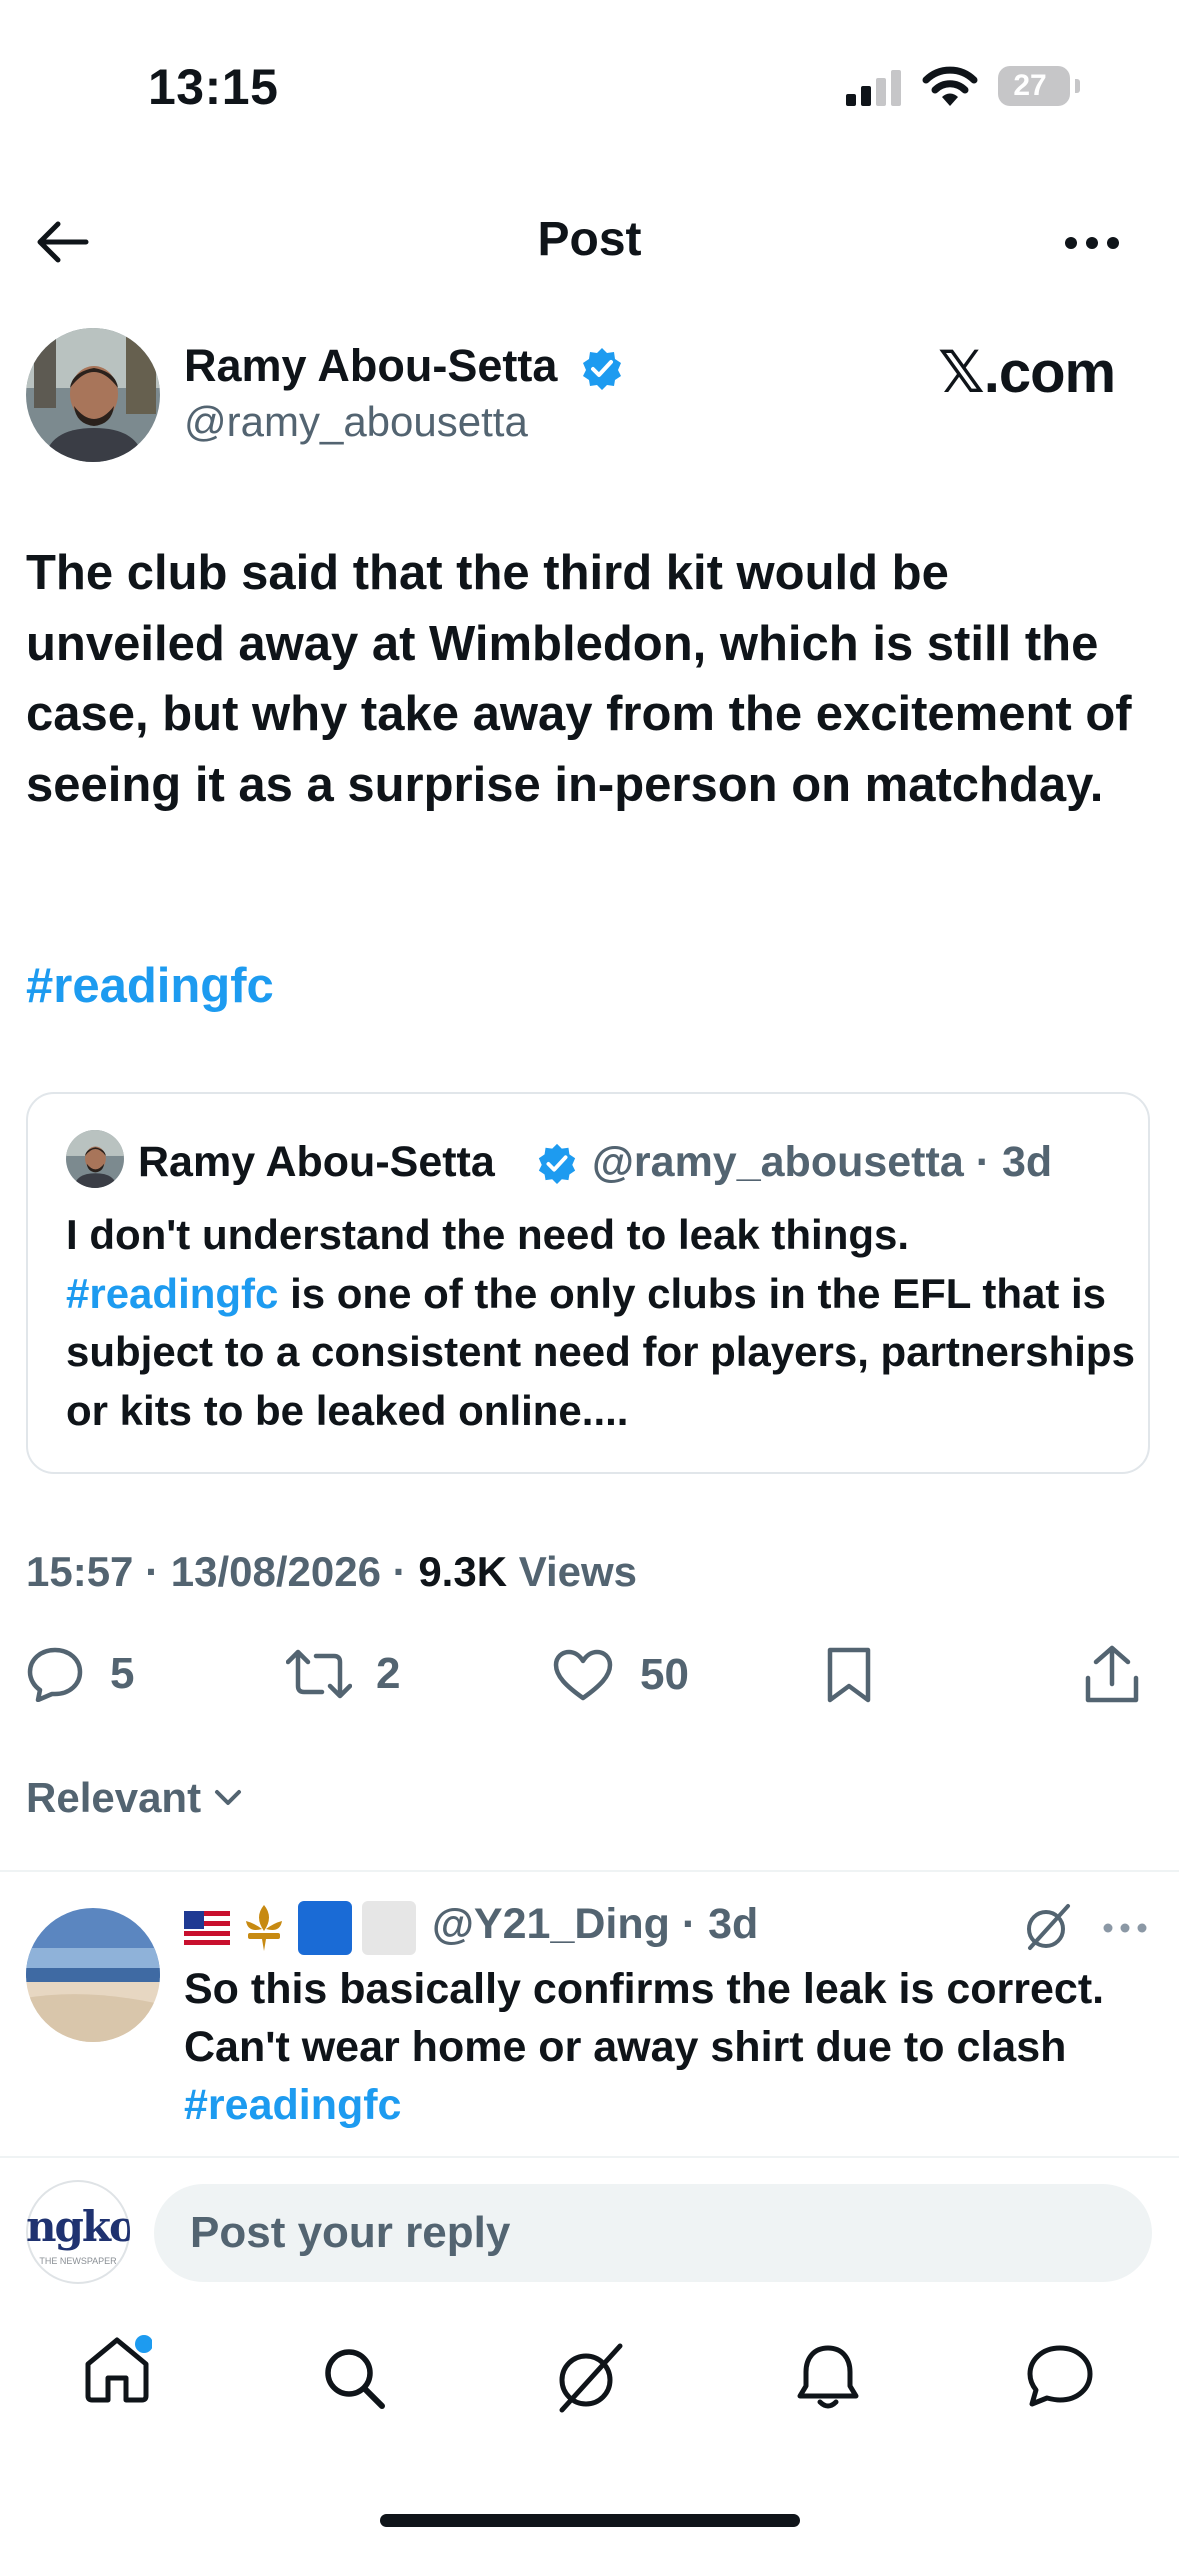 The image size is (1179, 2556). What do you see at coordinates (551, 1924) in the screenshot?
I see `reply-handle-text: @Y21_Ding` at bounding box center [551, 1924].